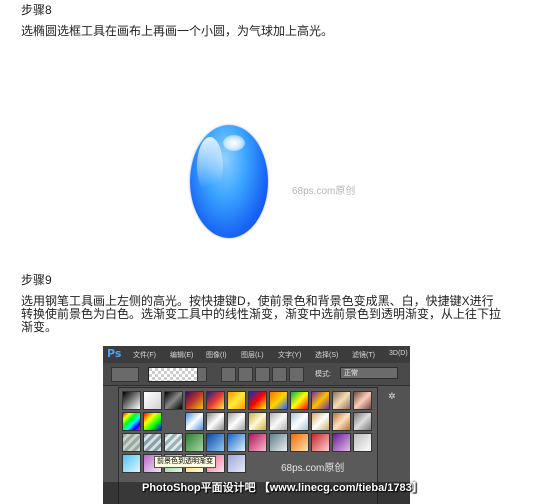  What do you see at coordinates (181, 355) in the screenshot?
I see `menu-edit: 编辑(E)` at bounding box center [181, 355].